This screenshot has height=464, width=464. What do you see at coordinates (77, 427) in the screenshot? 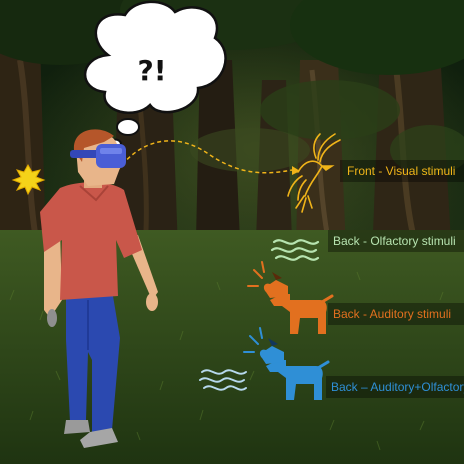
I see `left-shoe` at bounding box center [77, 427].